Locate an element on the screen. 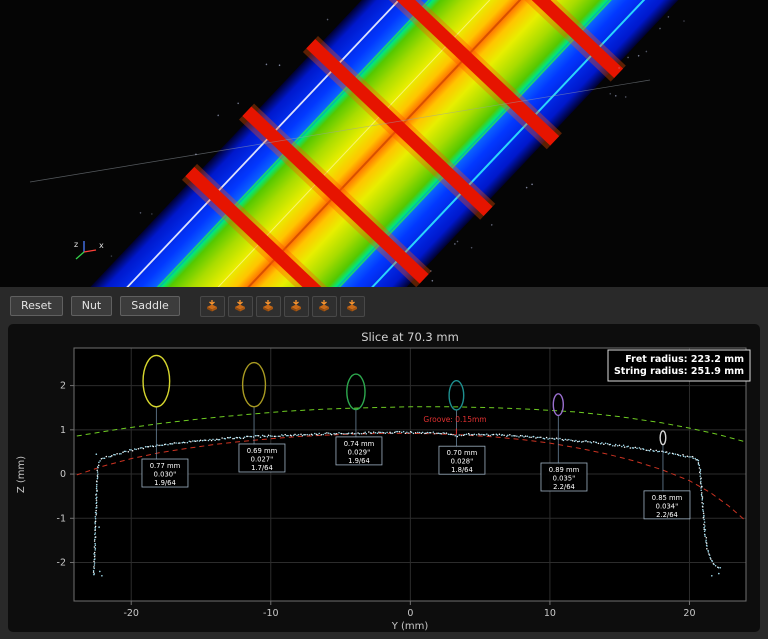 This screenshot has width=768, height=639. measurement-text: 0.69 mm is located at coordinates (262, 451).